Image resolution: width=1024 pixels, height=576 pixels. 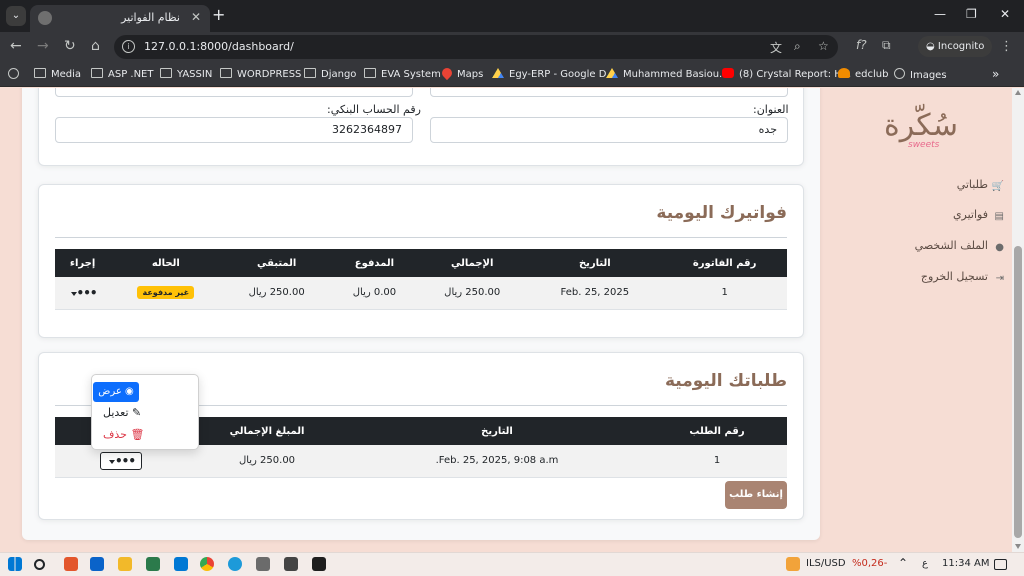 I want to click on sidebar-item-logout: ⇥ تسجيل الخروج, so click(x=962, y=277).